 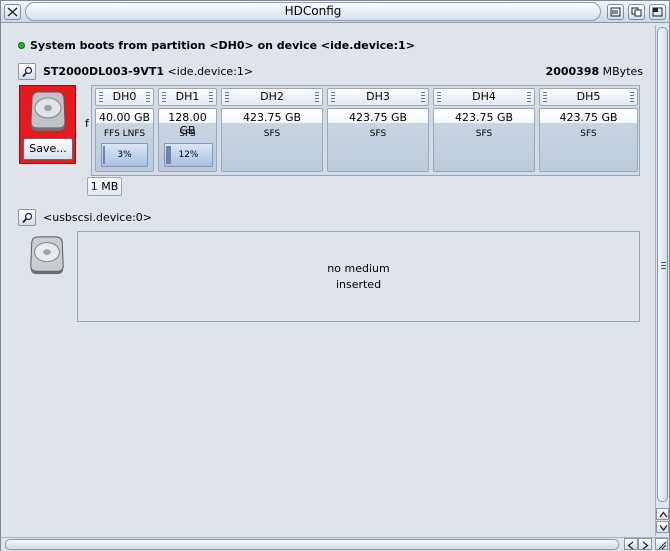 I want to click on partition-header: DH4, so click(x=484, y=97).